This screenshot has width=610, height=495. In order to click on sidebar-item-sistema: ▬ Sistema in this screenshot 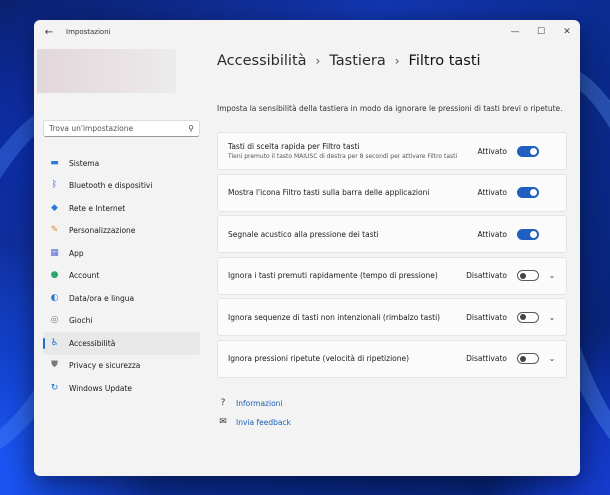, I will do `click(121, 163)`.